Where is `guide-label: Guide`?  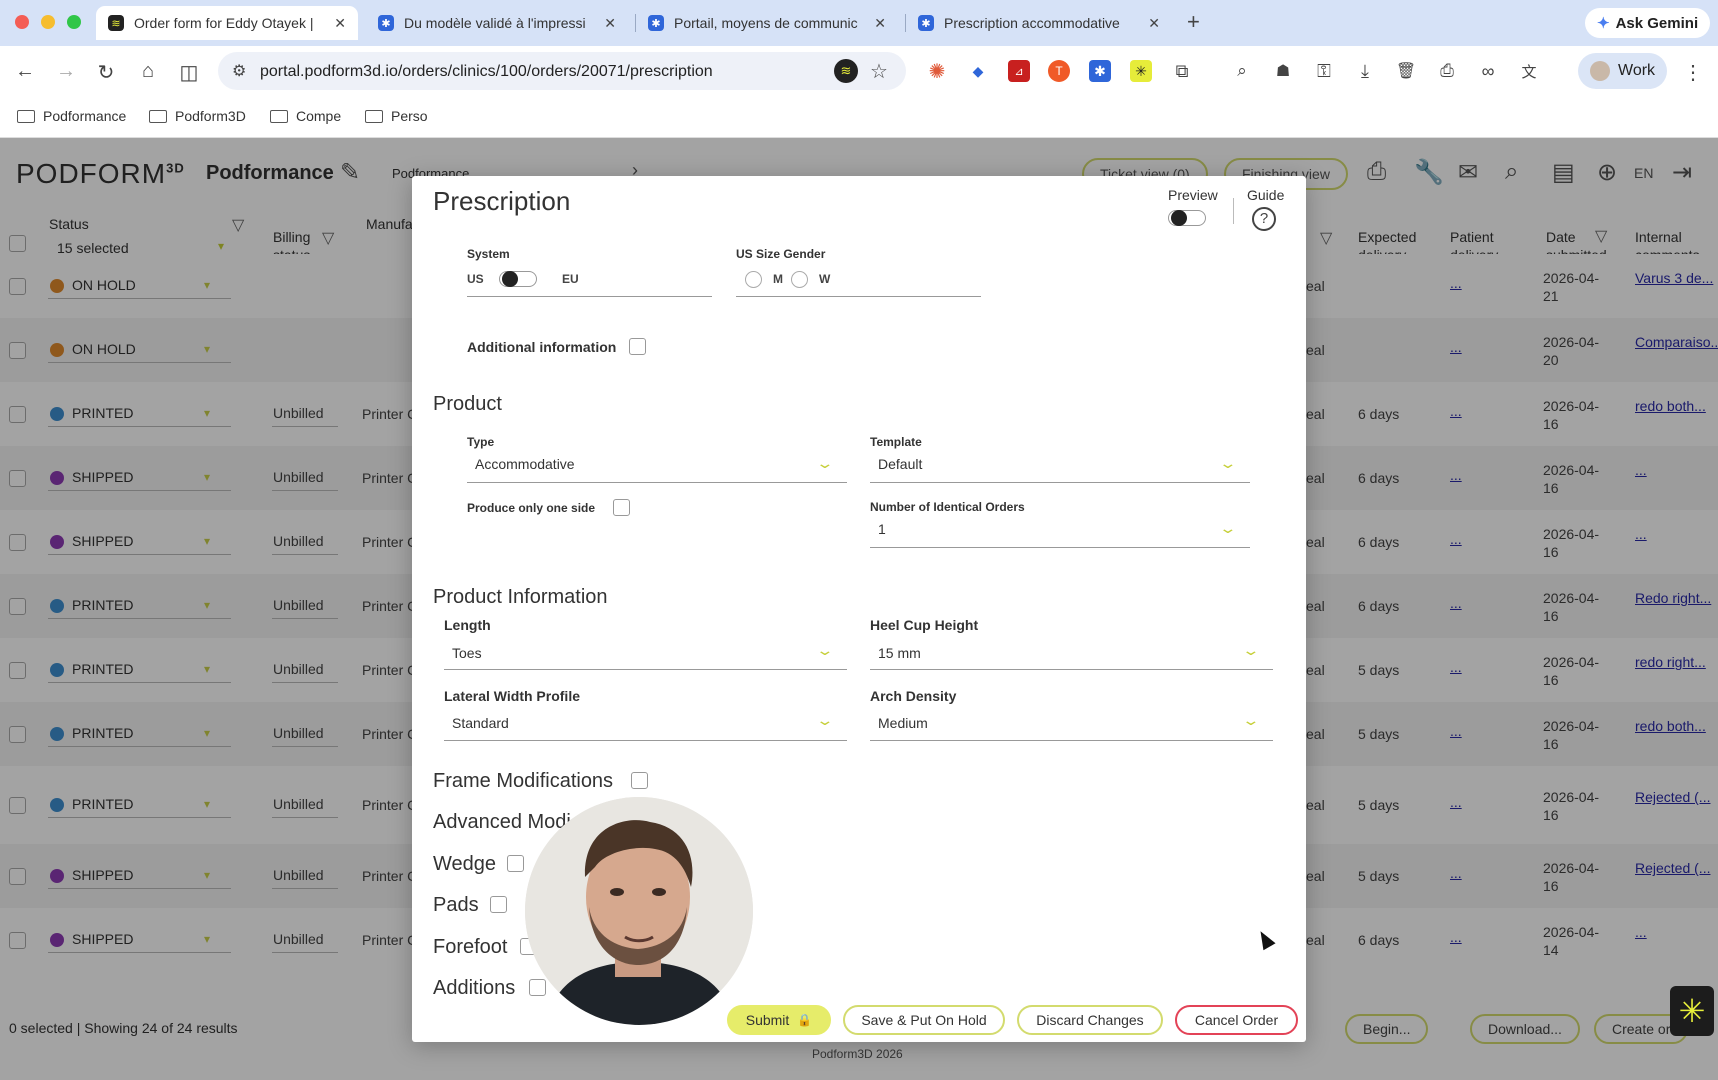
guide-label: Guide is located at coordinates (1266, 195).